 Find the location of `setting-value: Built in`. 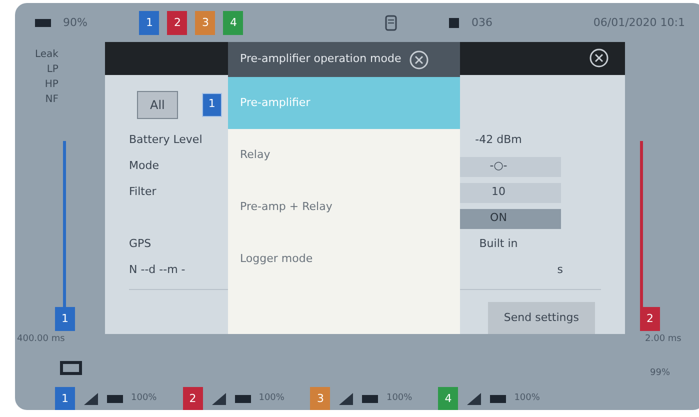

setting-value: Built in is located at coordinates (498, 244).